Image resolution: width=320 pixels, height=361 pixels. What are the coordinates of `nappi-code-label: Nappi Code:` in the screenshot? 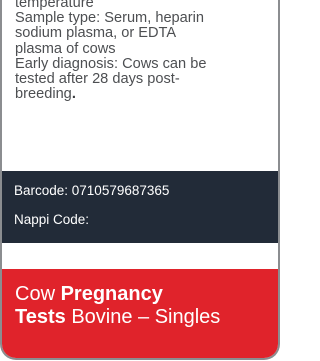 It's located at (52, 219).